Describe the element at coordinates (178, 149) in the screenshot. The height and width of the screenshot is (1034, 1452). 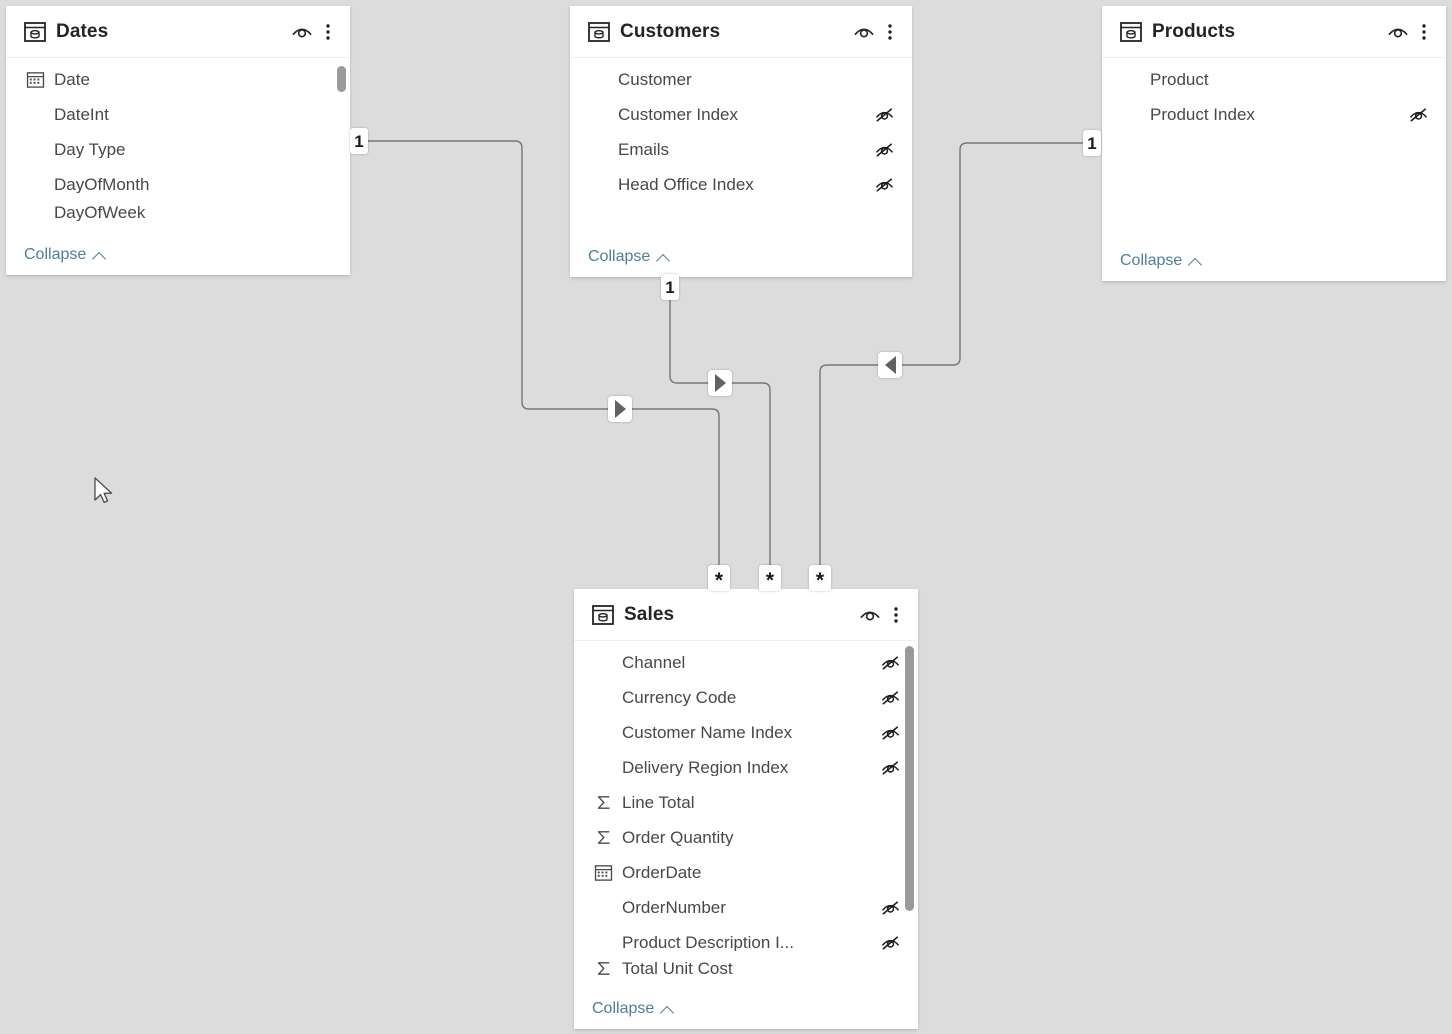
I see `field-row: Day Type` at that location.